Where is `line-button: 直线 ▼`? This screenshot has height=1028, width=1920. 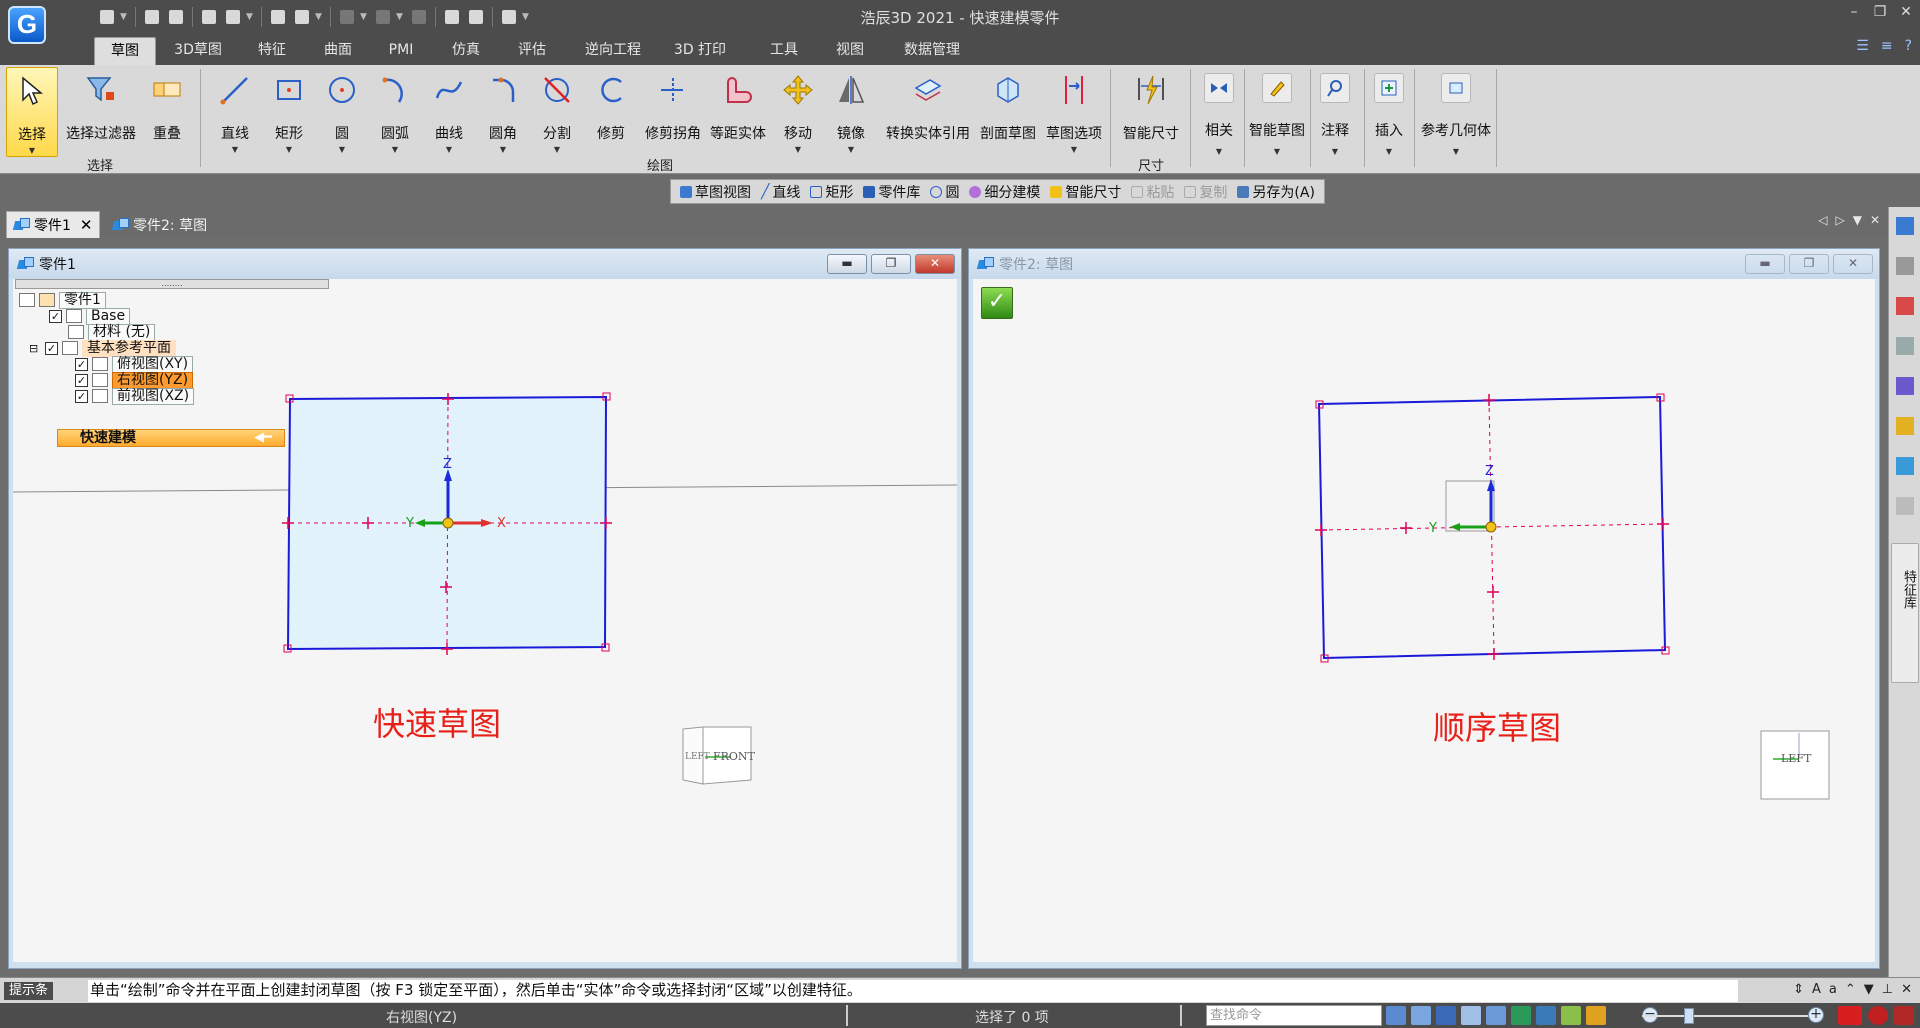 line-button: 直线 ▼ is located at coordinates (235, 112).